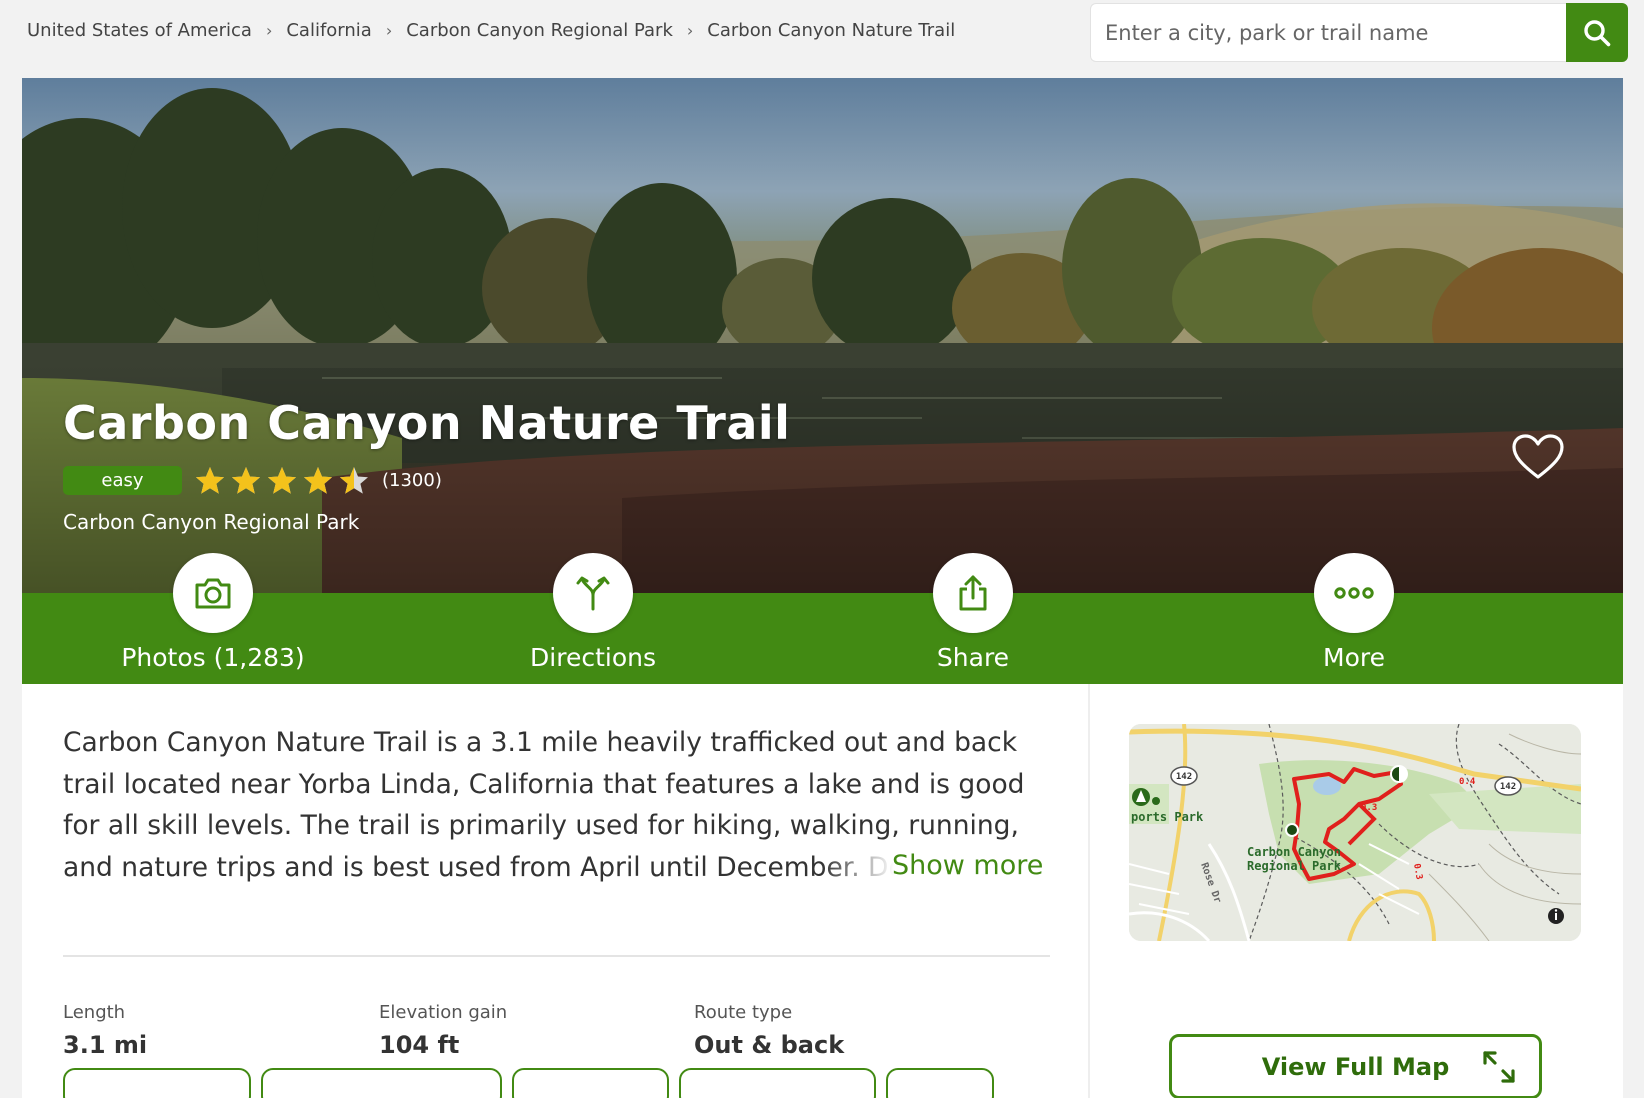 The height and width of the screenshot is (1098, 1644). I want to click on search-icon, so click(1597, 32).